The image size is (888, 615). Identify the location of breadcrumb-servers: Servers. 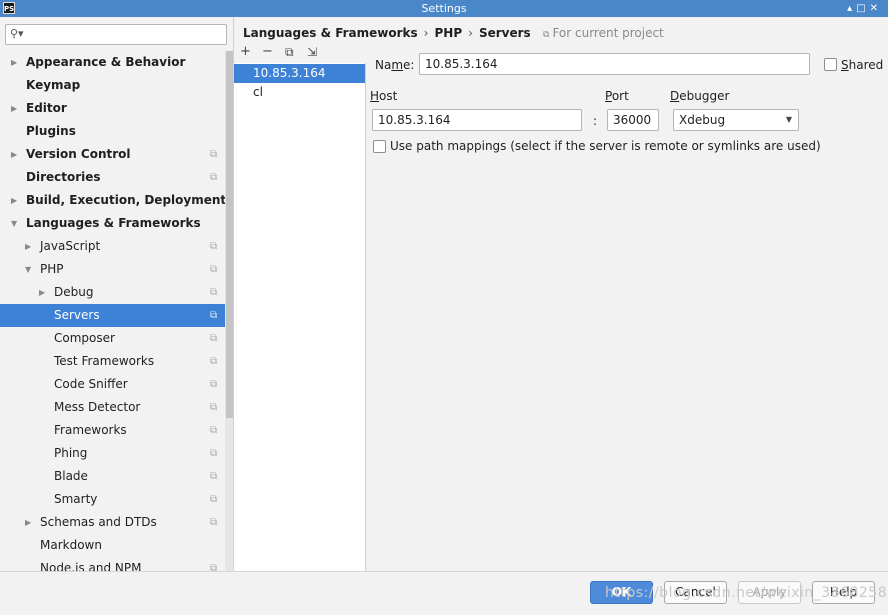
(504, 33).